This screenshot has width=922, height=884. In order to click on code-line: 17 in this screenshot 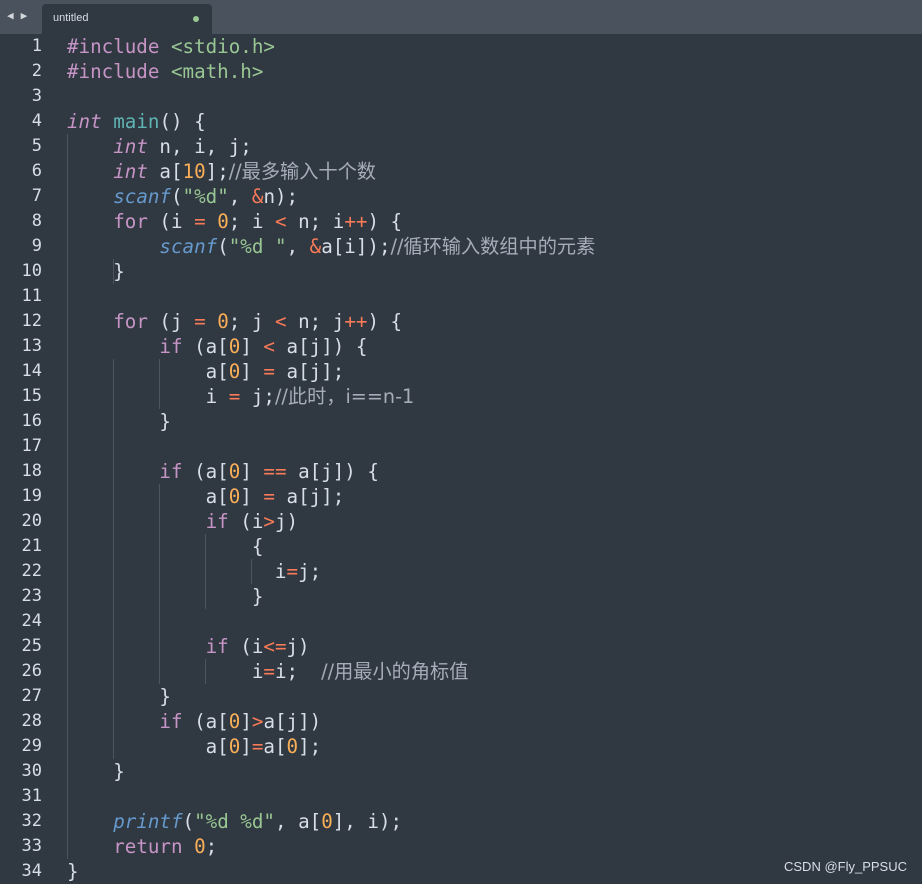, I will do `click(461, 446)`.